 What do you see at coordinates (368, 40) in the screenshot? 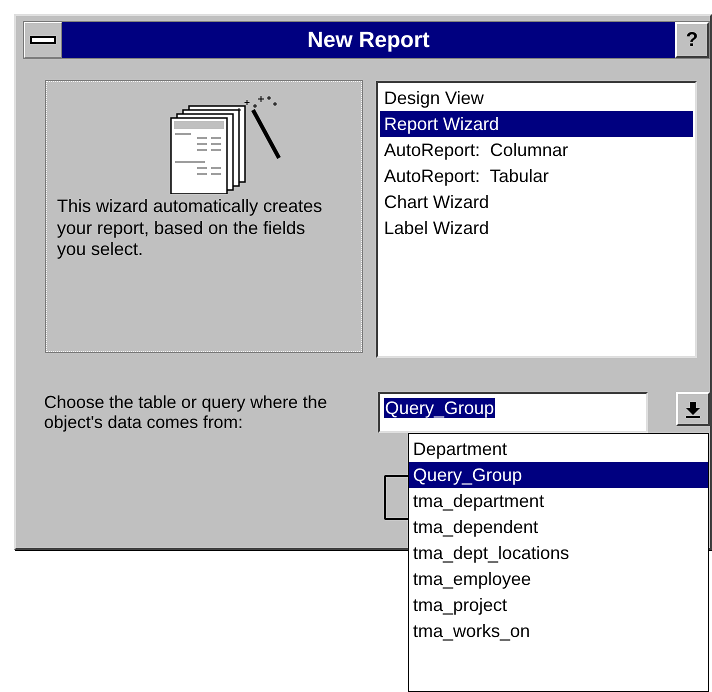
I see `window-title: New Report` at bounding box center [368, 40].